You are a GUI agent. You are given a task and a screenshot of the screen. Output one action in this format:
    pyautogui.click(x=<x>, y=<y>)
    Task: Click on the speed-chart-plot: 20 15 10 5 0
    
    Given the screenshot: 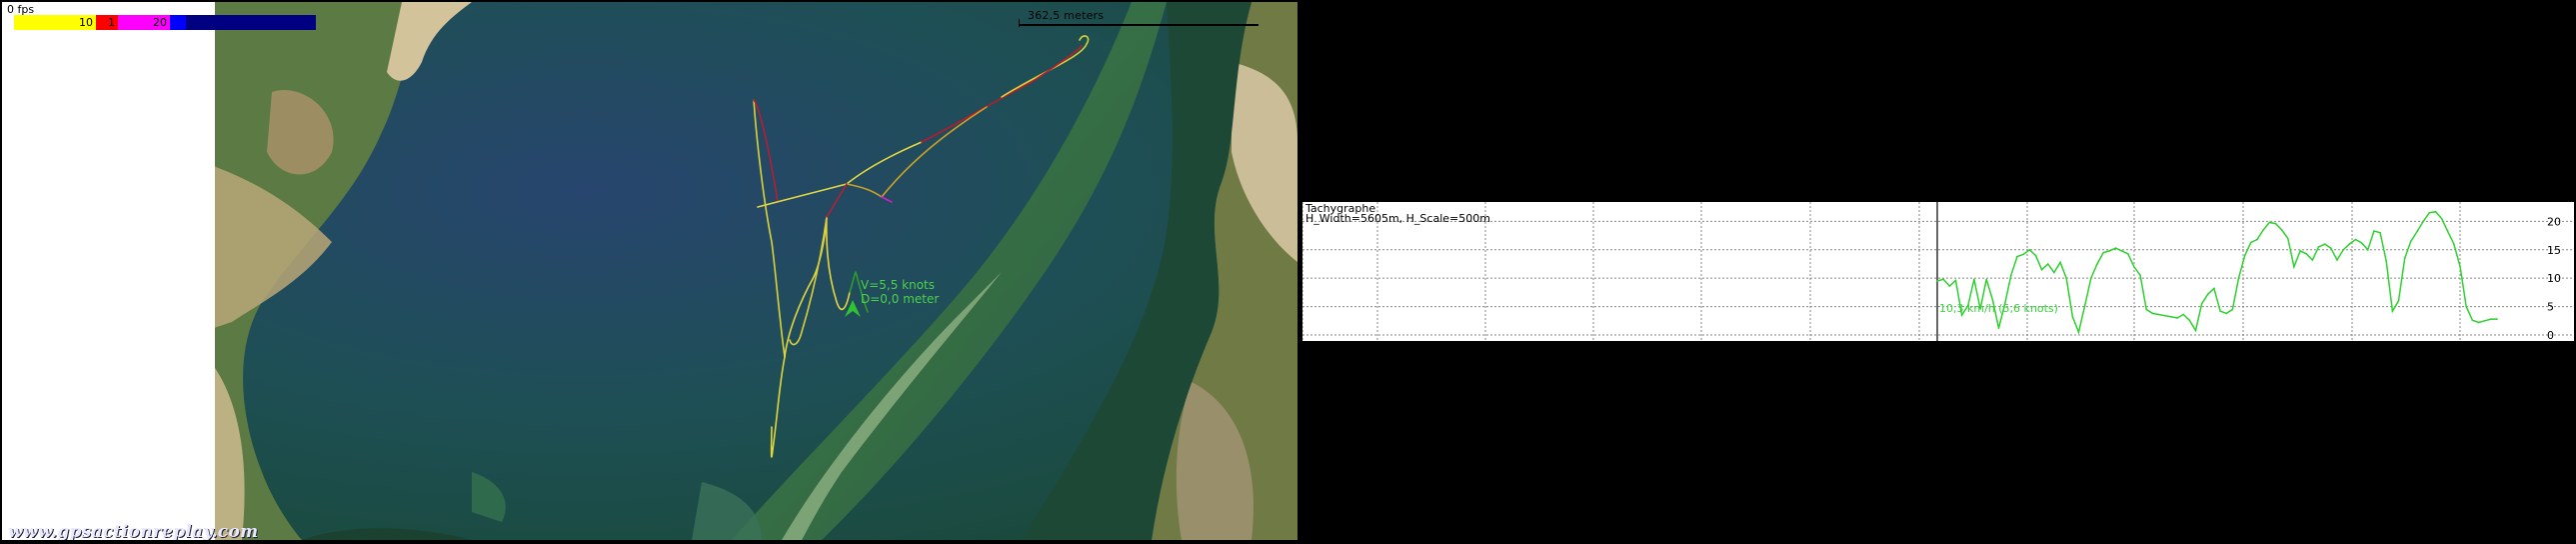 What is the action you would take?
    pyautogui.click(x=1938, y=271)
    